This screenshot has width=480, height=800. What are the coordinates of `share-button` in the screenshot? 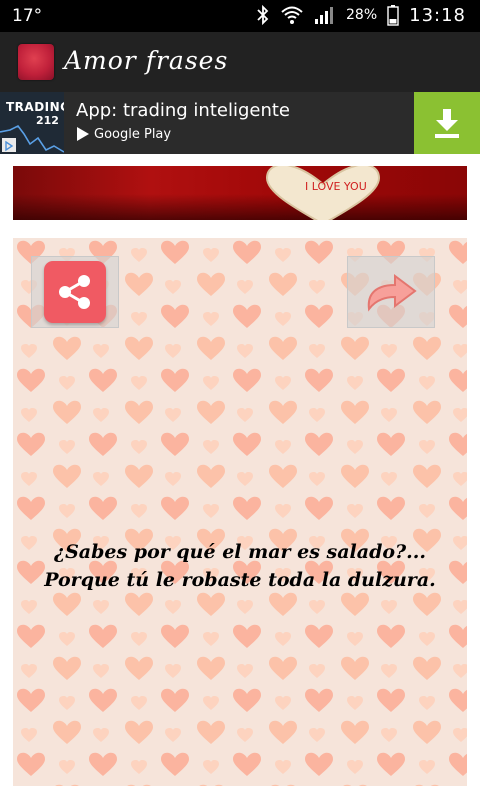 It's located at (75, 292).